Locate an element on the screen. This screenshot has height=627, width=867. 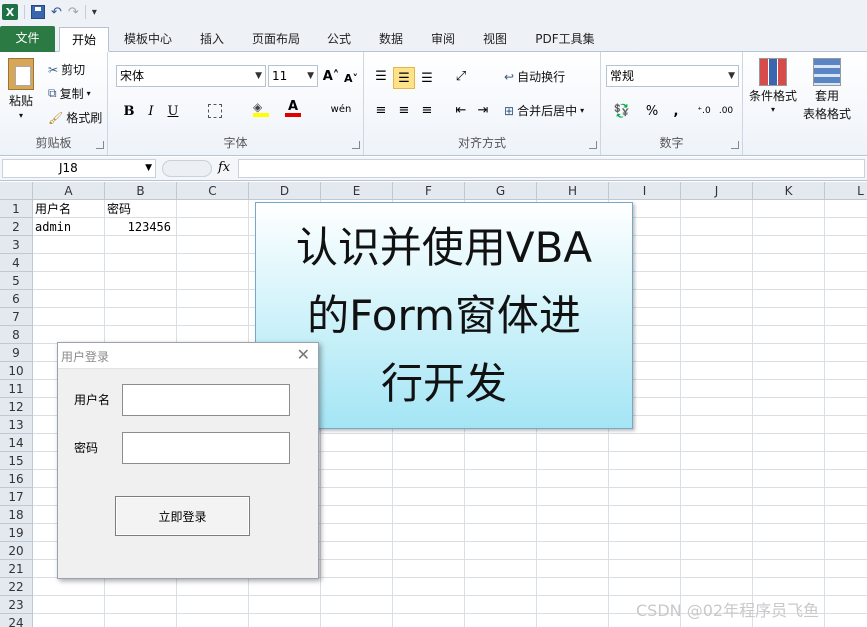
tab-page-layout: 页面布局 is located at coordinates (276, 39).